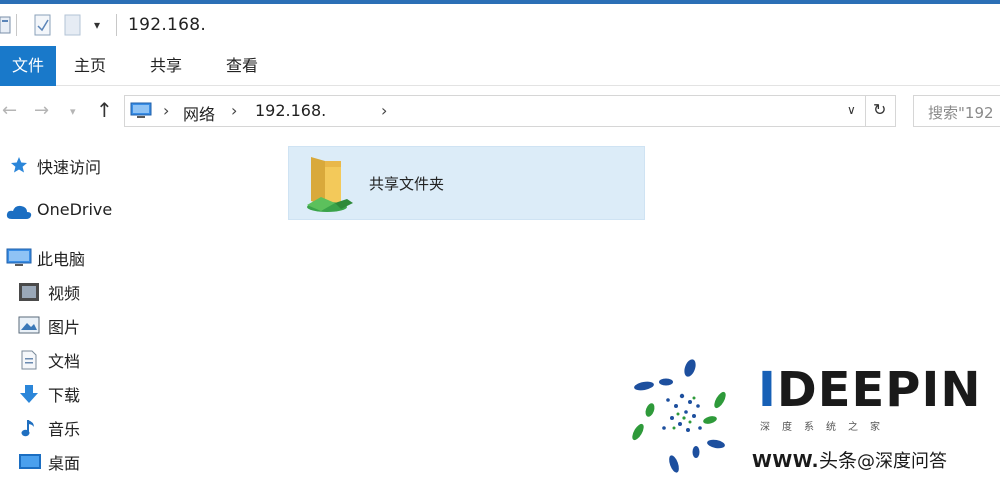  I want to click on sidebar-item-pictures: 图片, so click(134, 325).